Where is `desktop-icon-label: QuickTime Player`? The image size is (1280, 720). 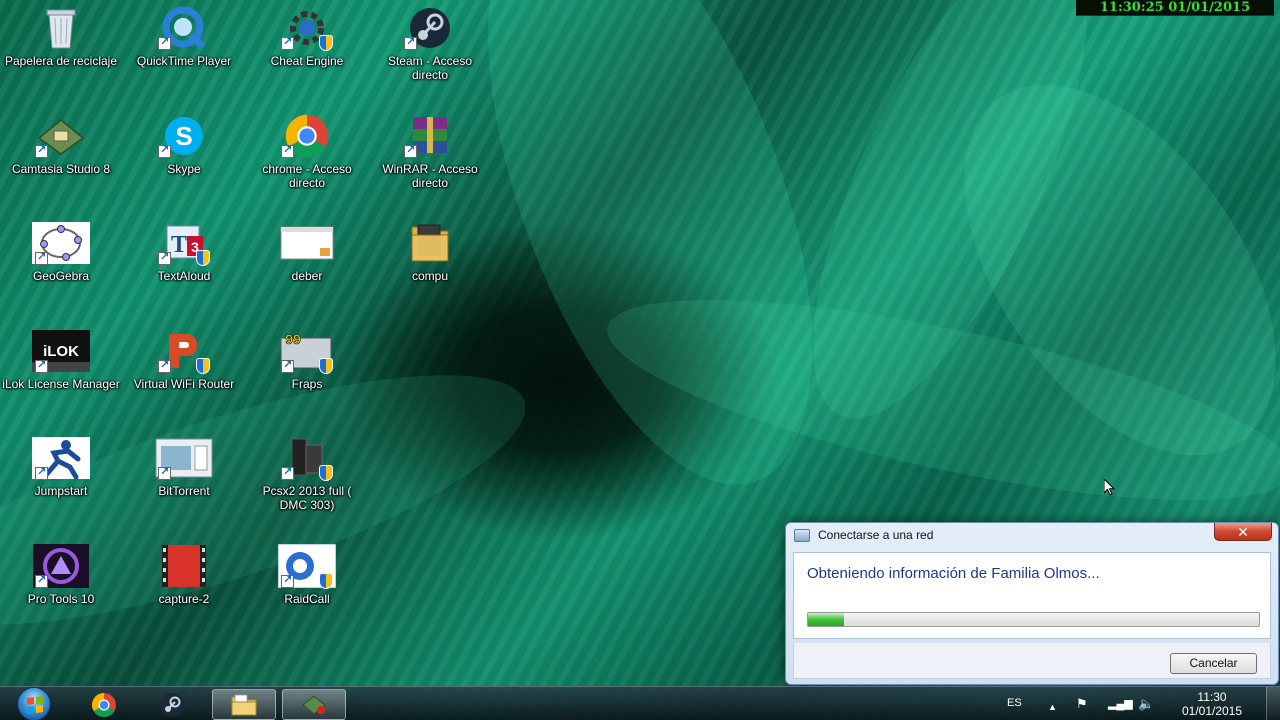
desktop-icon-label: QuickTime Player is located at coordinates (184, 61).